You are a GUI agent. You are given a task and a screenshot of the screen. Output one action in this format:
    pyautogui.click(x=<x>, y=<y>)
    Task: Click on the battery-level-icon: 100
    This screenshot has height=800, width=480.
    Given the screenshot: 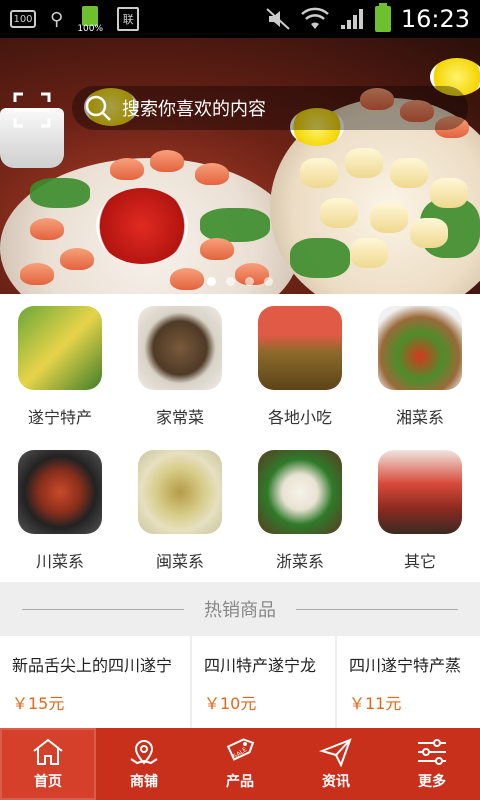 What is the action you would take?
    pyautogui.click(x=23, y=19)
    